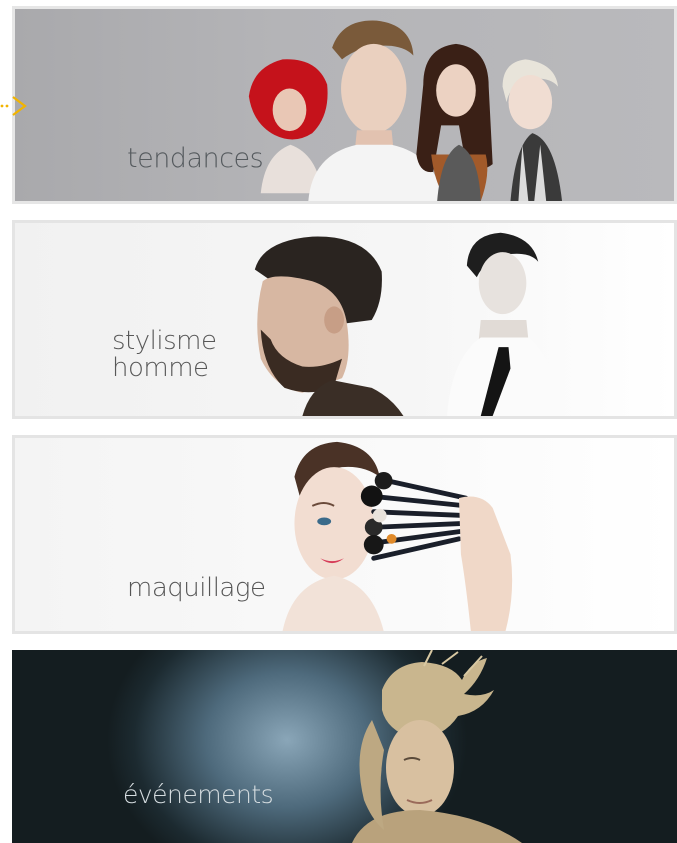 The height and width of the screenshot is (843, 677). What do you see at coordinates (196, 588) in the screenshot?
I see `banner-label-maquillage: maquillage` at bounding box center [196, 588].